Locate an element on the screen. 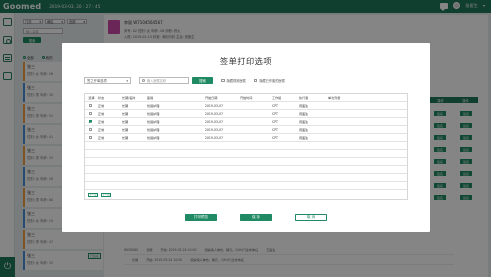 The width and height of the screenshot is (491, 277). col-start-time: 开始时间 is located at coordinates (246, 98).